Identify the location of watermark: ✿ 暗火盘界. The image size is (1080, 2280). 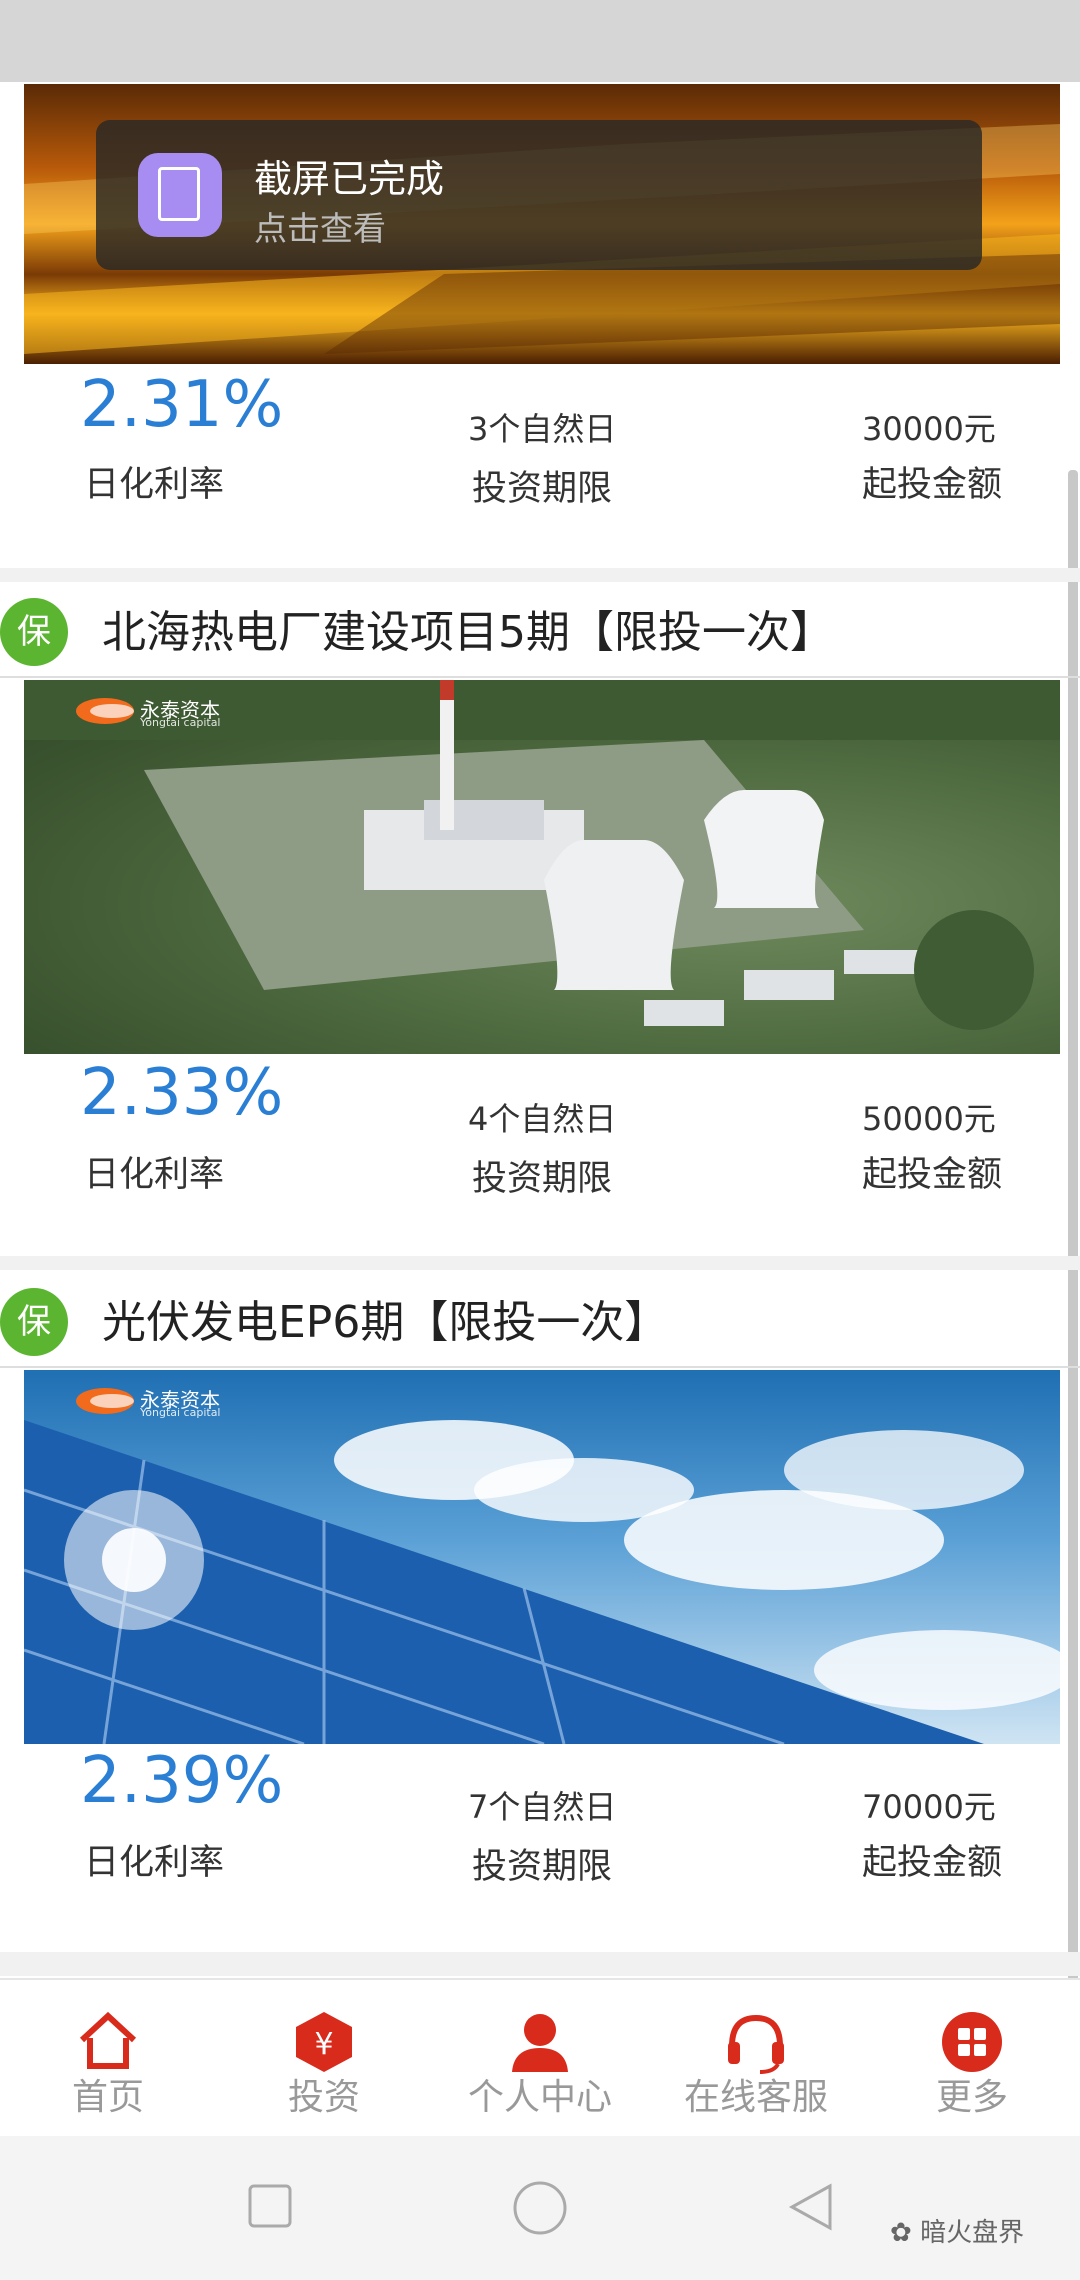
(957, 2233).